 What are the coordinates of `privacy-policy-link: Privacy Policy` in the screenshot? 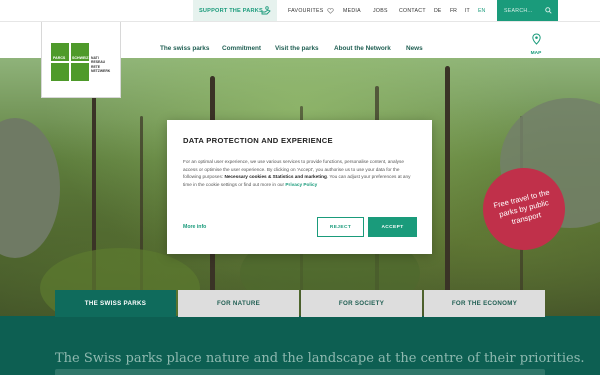 It's located at (301, 184).